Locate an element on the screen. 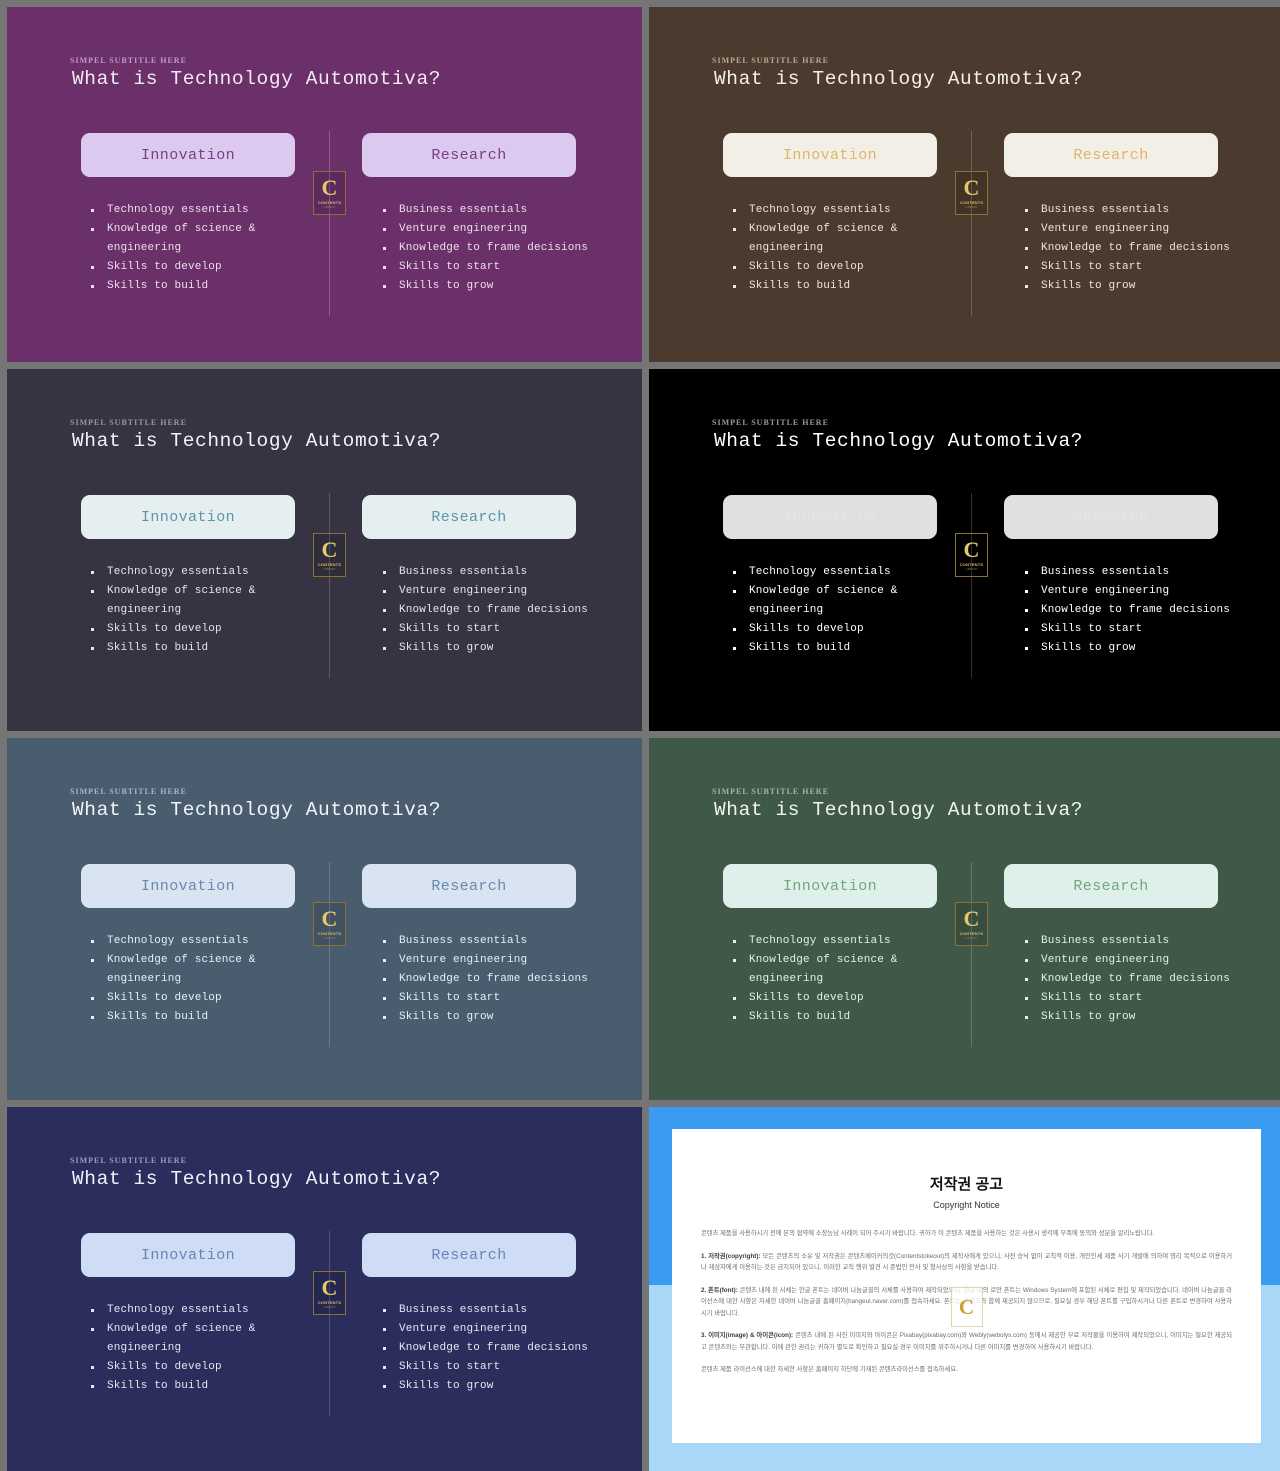 The width and height of the screenshot is (1280, 1471). copyright-section-2-heading: 3. 이미지(image) & 아이콘(icon): is located at coordinates (747, 1335).